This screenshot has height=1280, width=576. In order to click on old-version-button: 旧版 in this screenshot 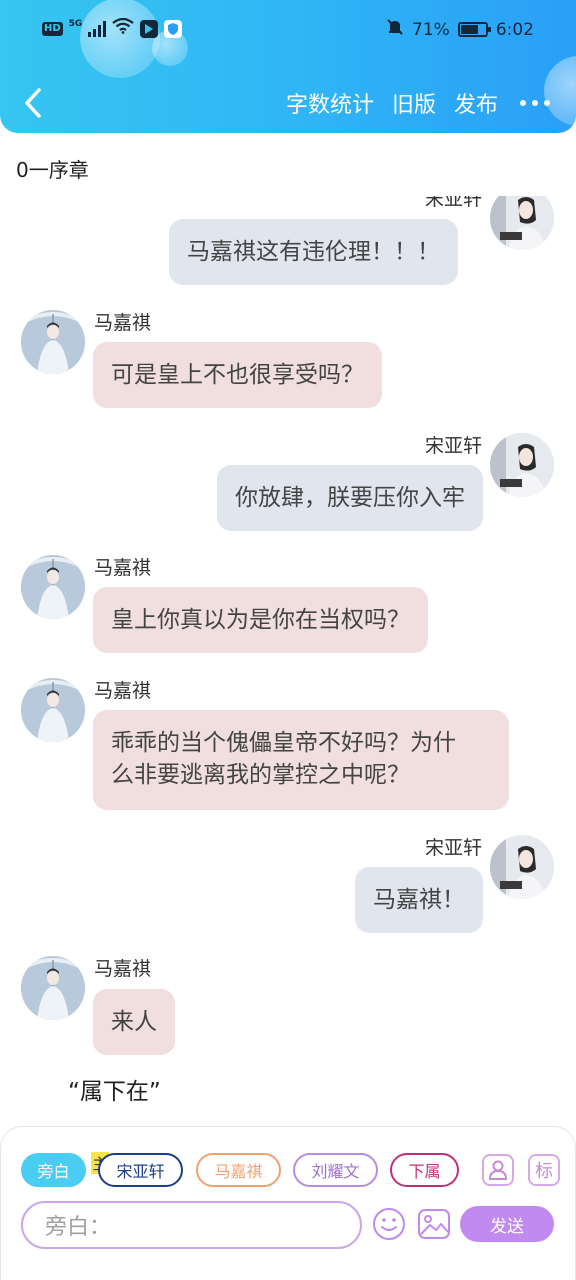, I will do `click(414, 103)`.